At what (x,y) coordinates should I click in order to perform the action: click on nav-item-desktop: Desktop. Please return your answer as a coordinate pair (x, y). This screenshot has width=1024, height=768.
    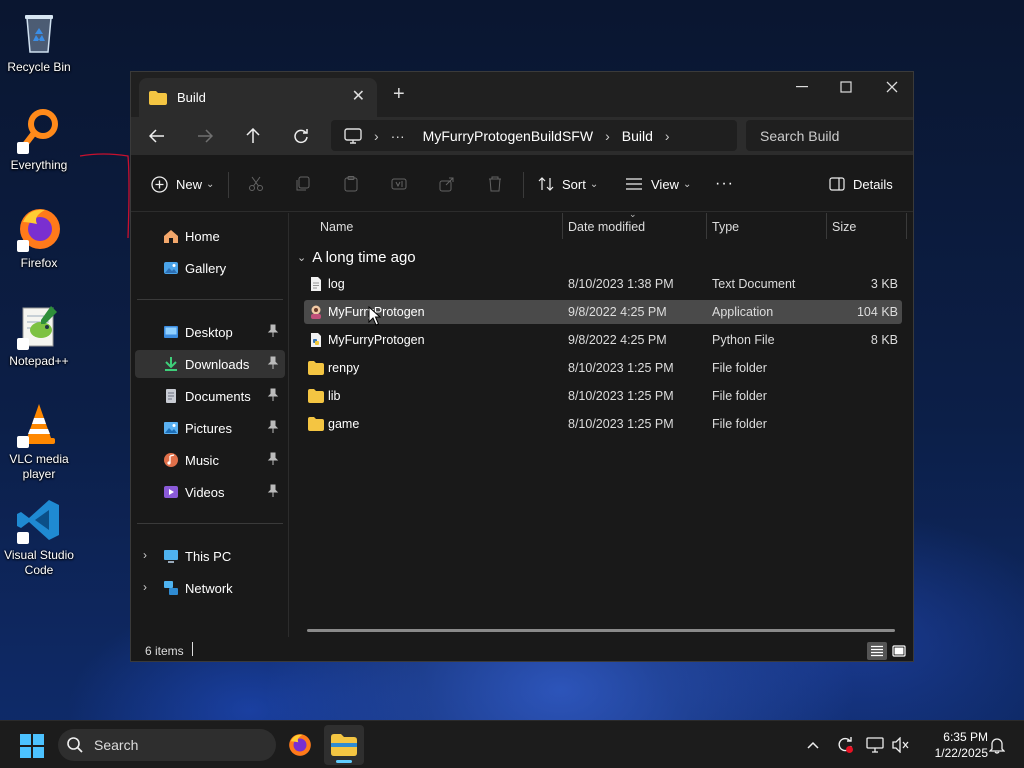
    Looking at the image, I should click on (210, 332).